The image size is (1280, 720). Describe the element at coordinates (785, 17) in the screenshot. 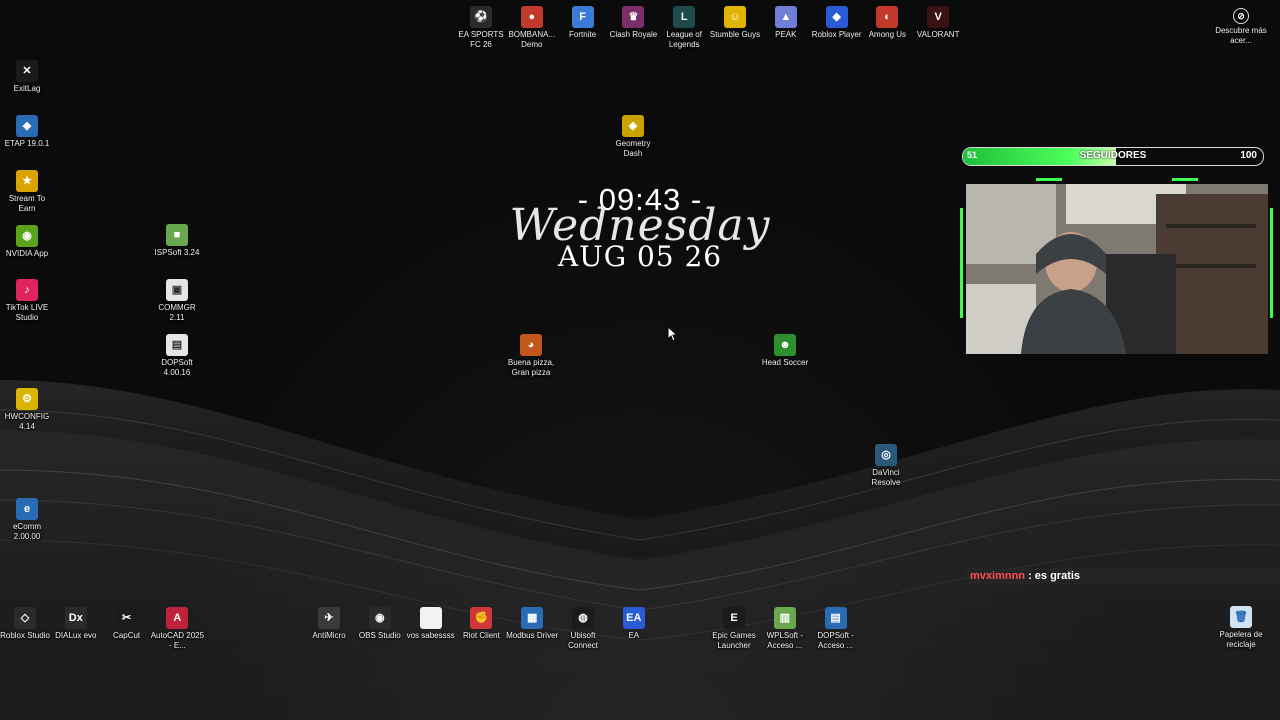

I see `peak-icon: ▲` at that location.